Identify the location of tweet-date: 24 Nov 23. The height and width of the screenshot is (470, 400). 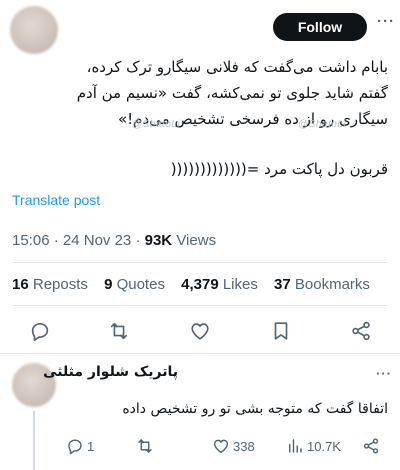
(97, 240).